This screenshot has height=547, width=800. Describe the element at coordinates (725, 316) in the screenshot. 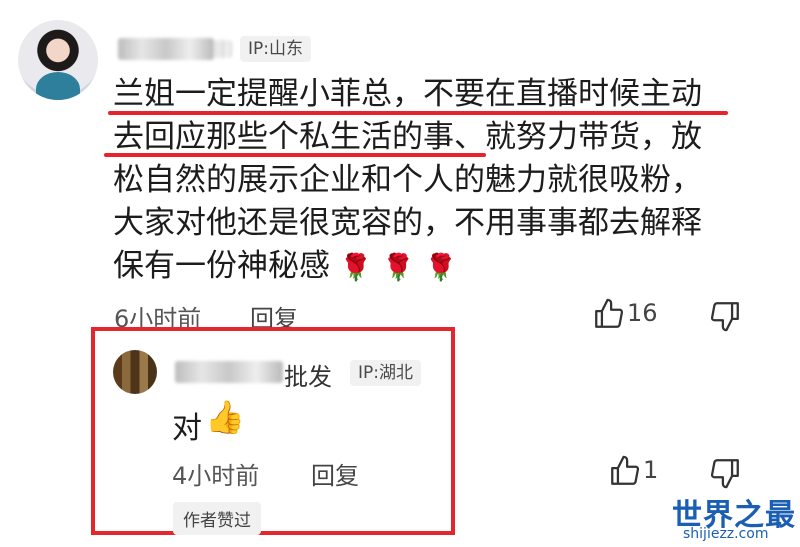

I see `thumbs-down-icon` at that location.